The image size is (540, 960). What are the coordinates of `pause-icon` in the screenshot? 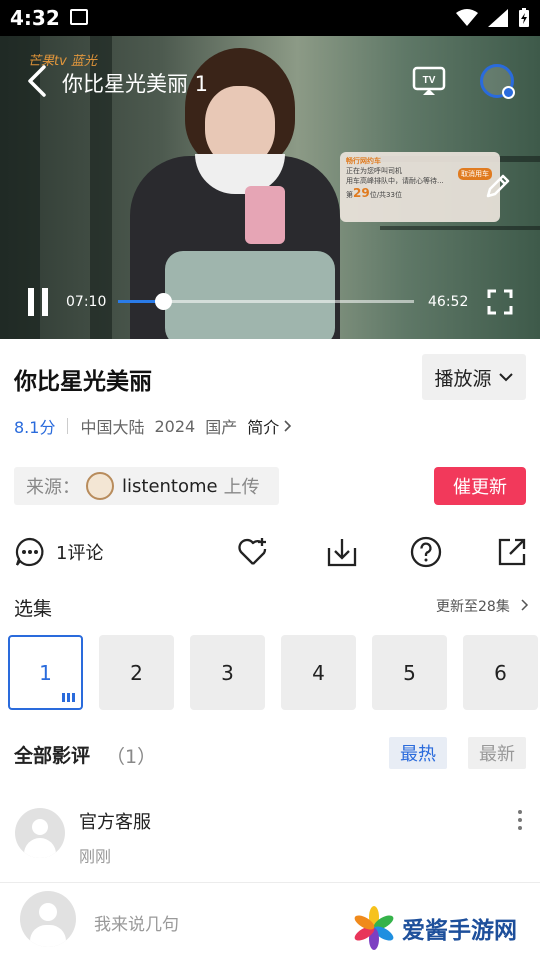 It's located at (39, 302).